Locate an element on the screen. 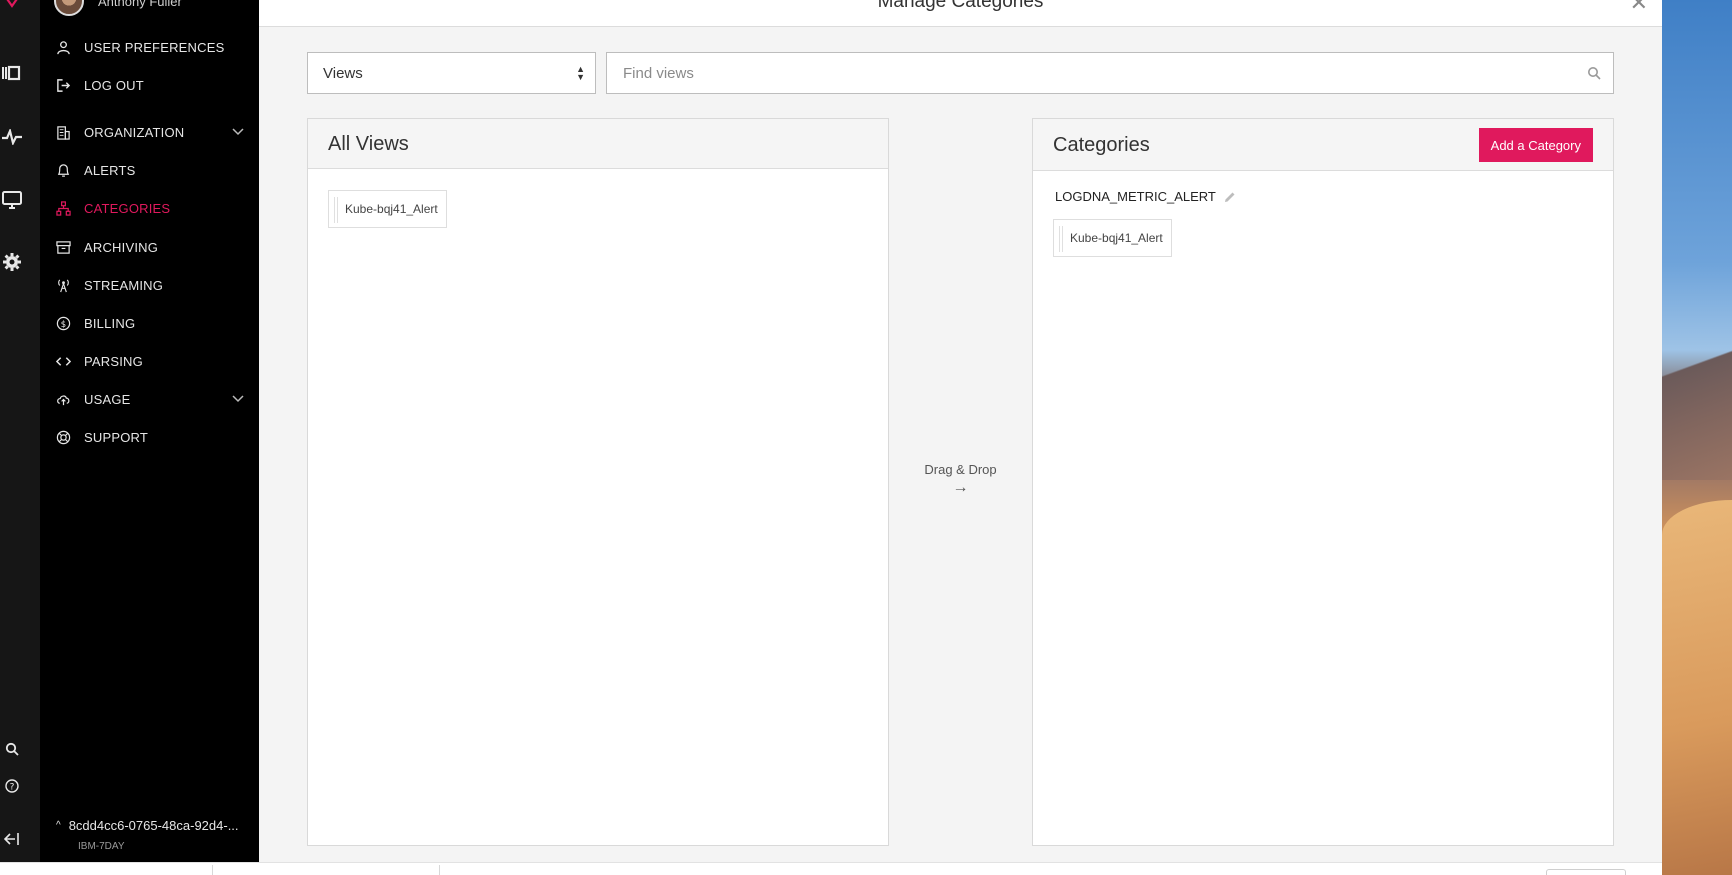 This screenshot has width=1732, height=875. menu-label: LOG OUT is located at coordinates (114, 85).